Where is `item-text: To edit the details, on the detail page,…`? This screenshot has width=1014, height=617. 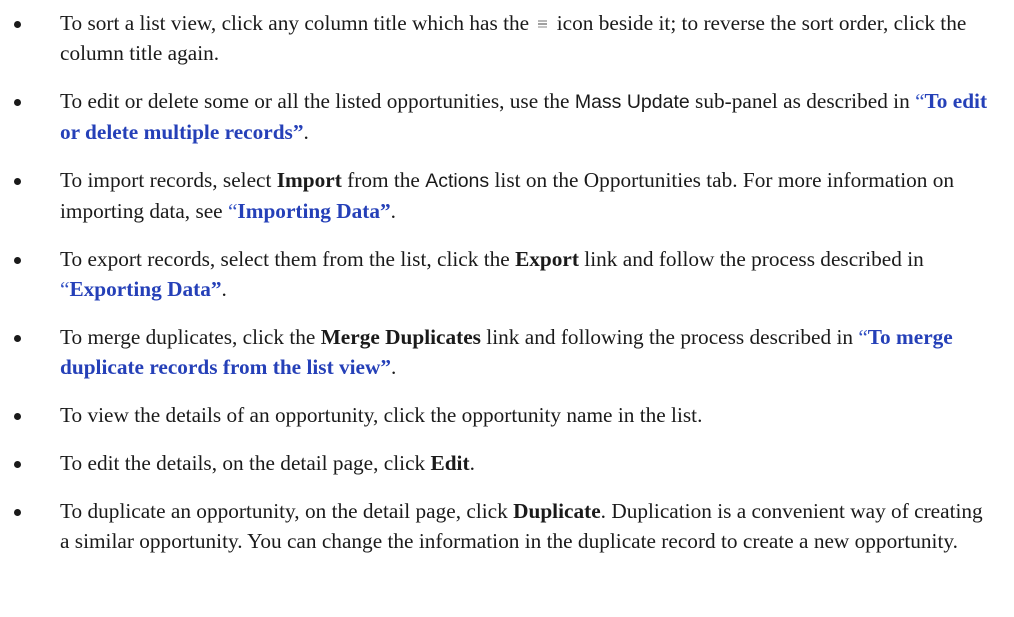 item-text: To edit the details, on the detail page,… is located at coordinates (245, 463).